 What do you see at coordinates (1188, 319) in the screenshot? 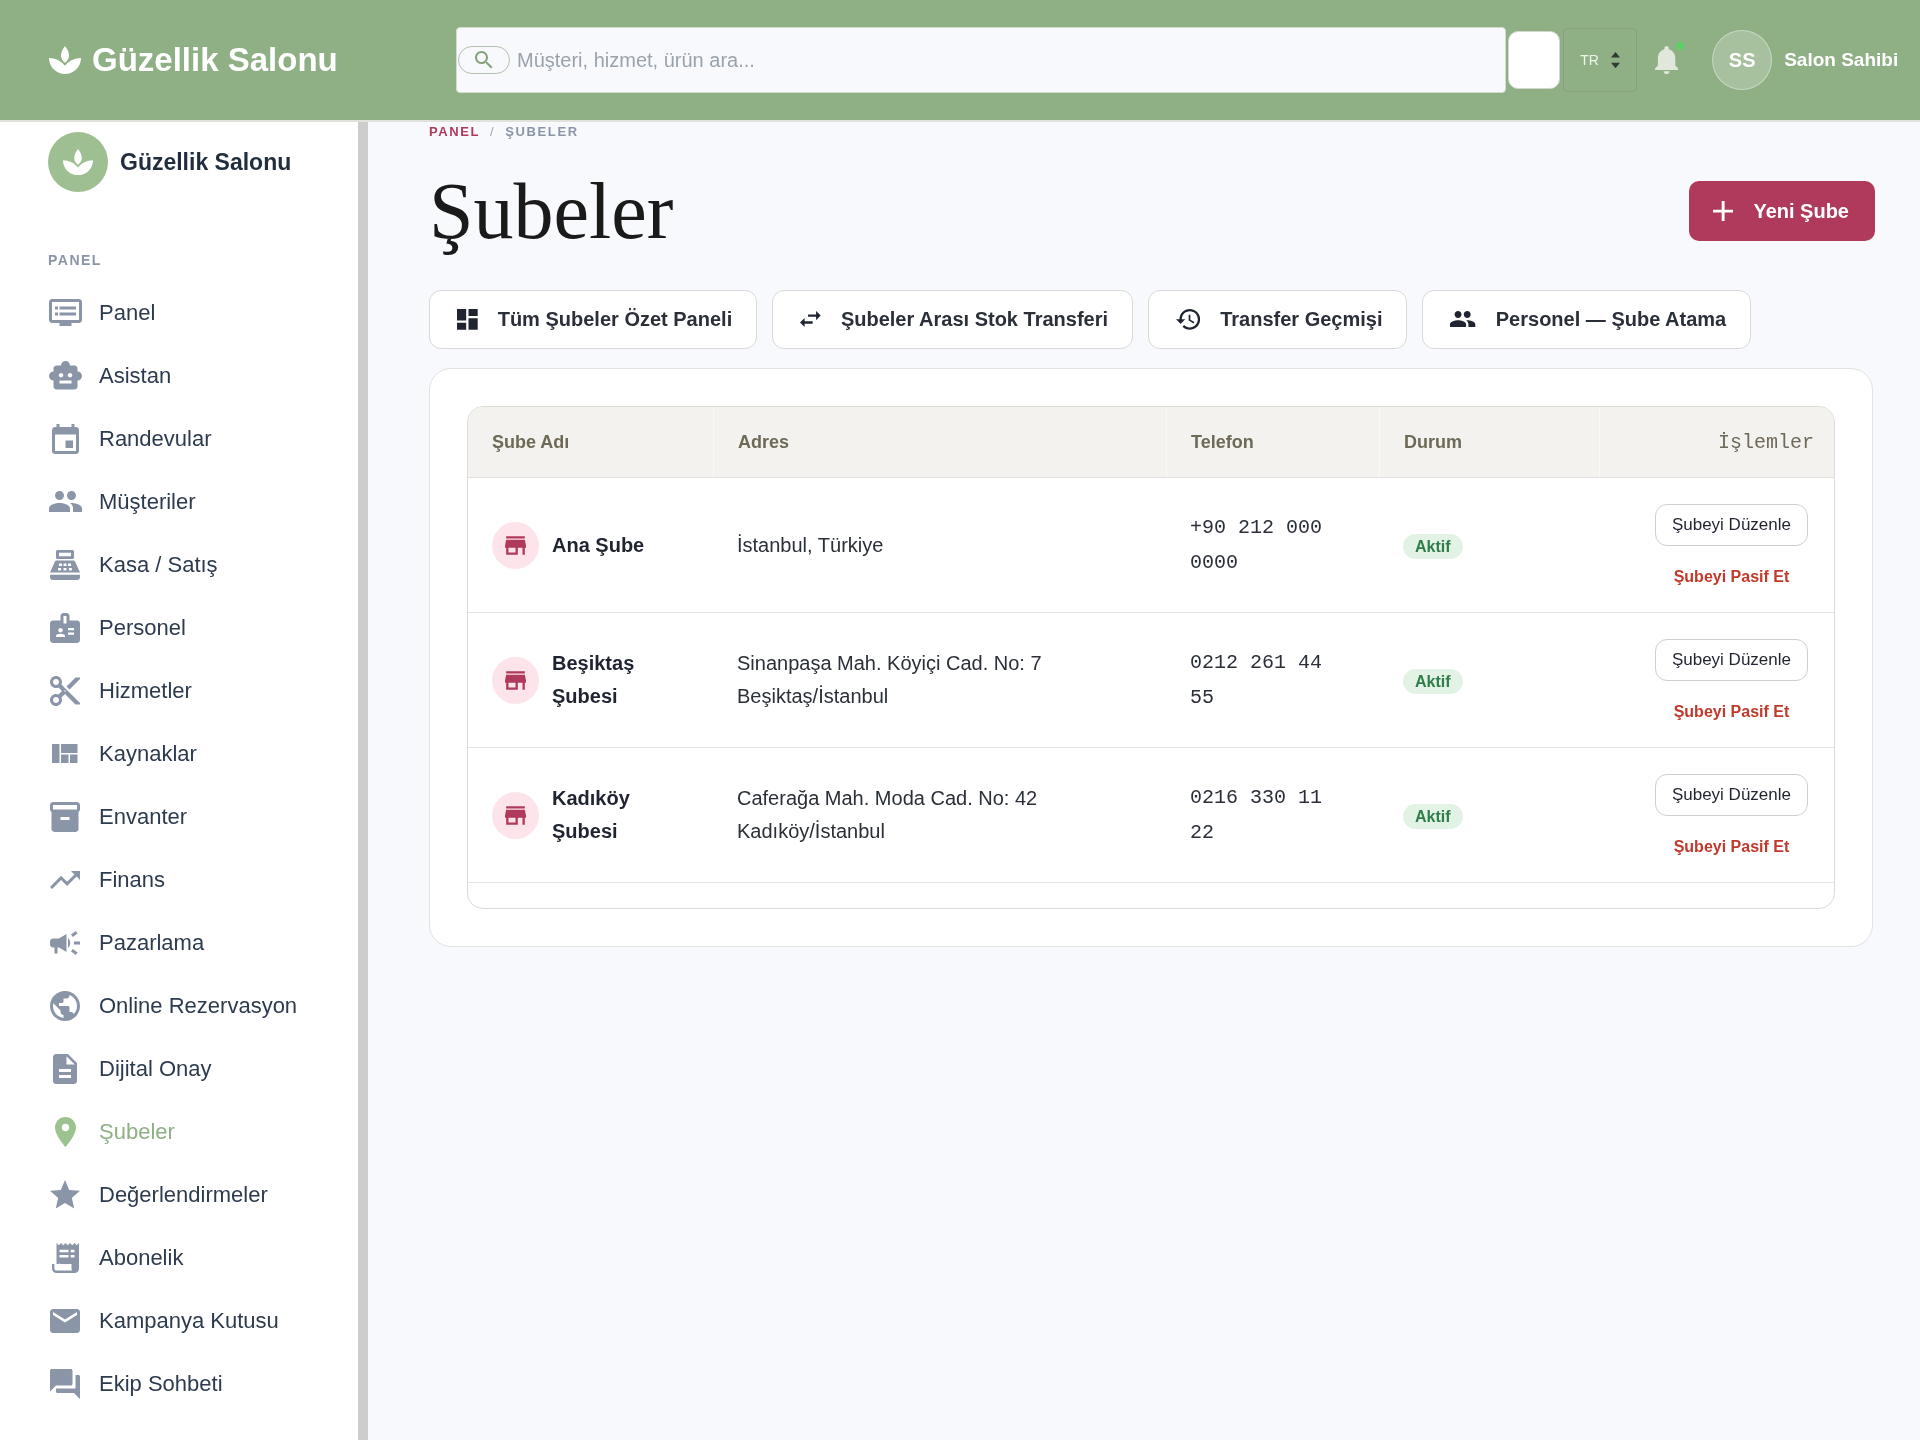
I see `history-icon` at bounding box center [1188, 319].